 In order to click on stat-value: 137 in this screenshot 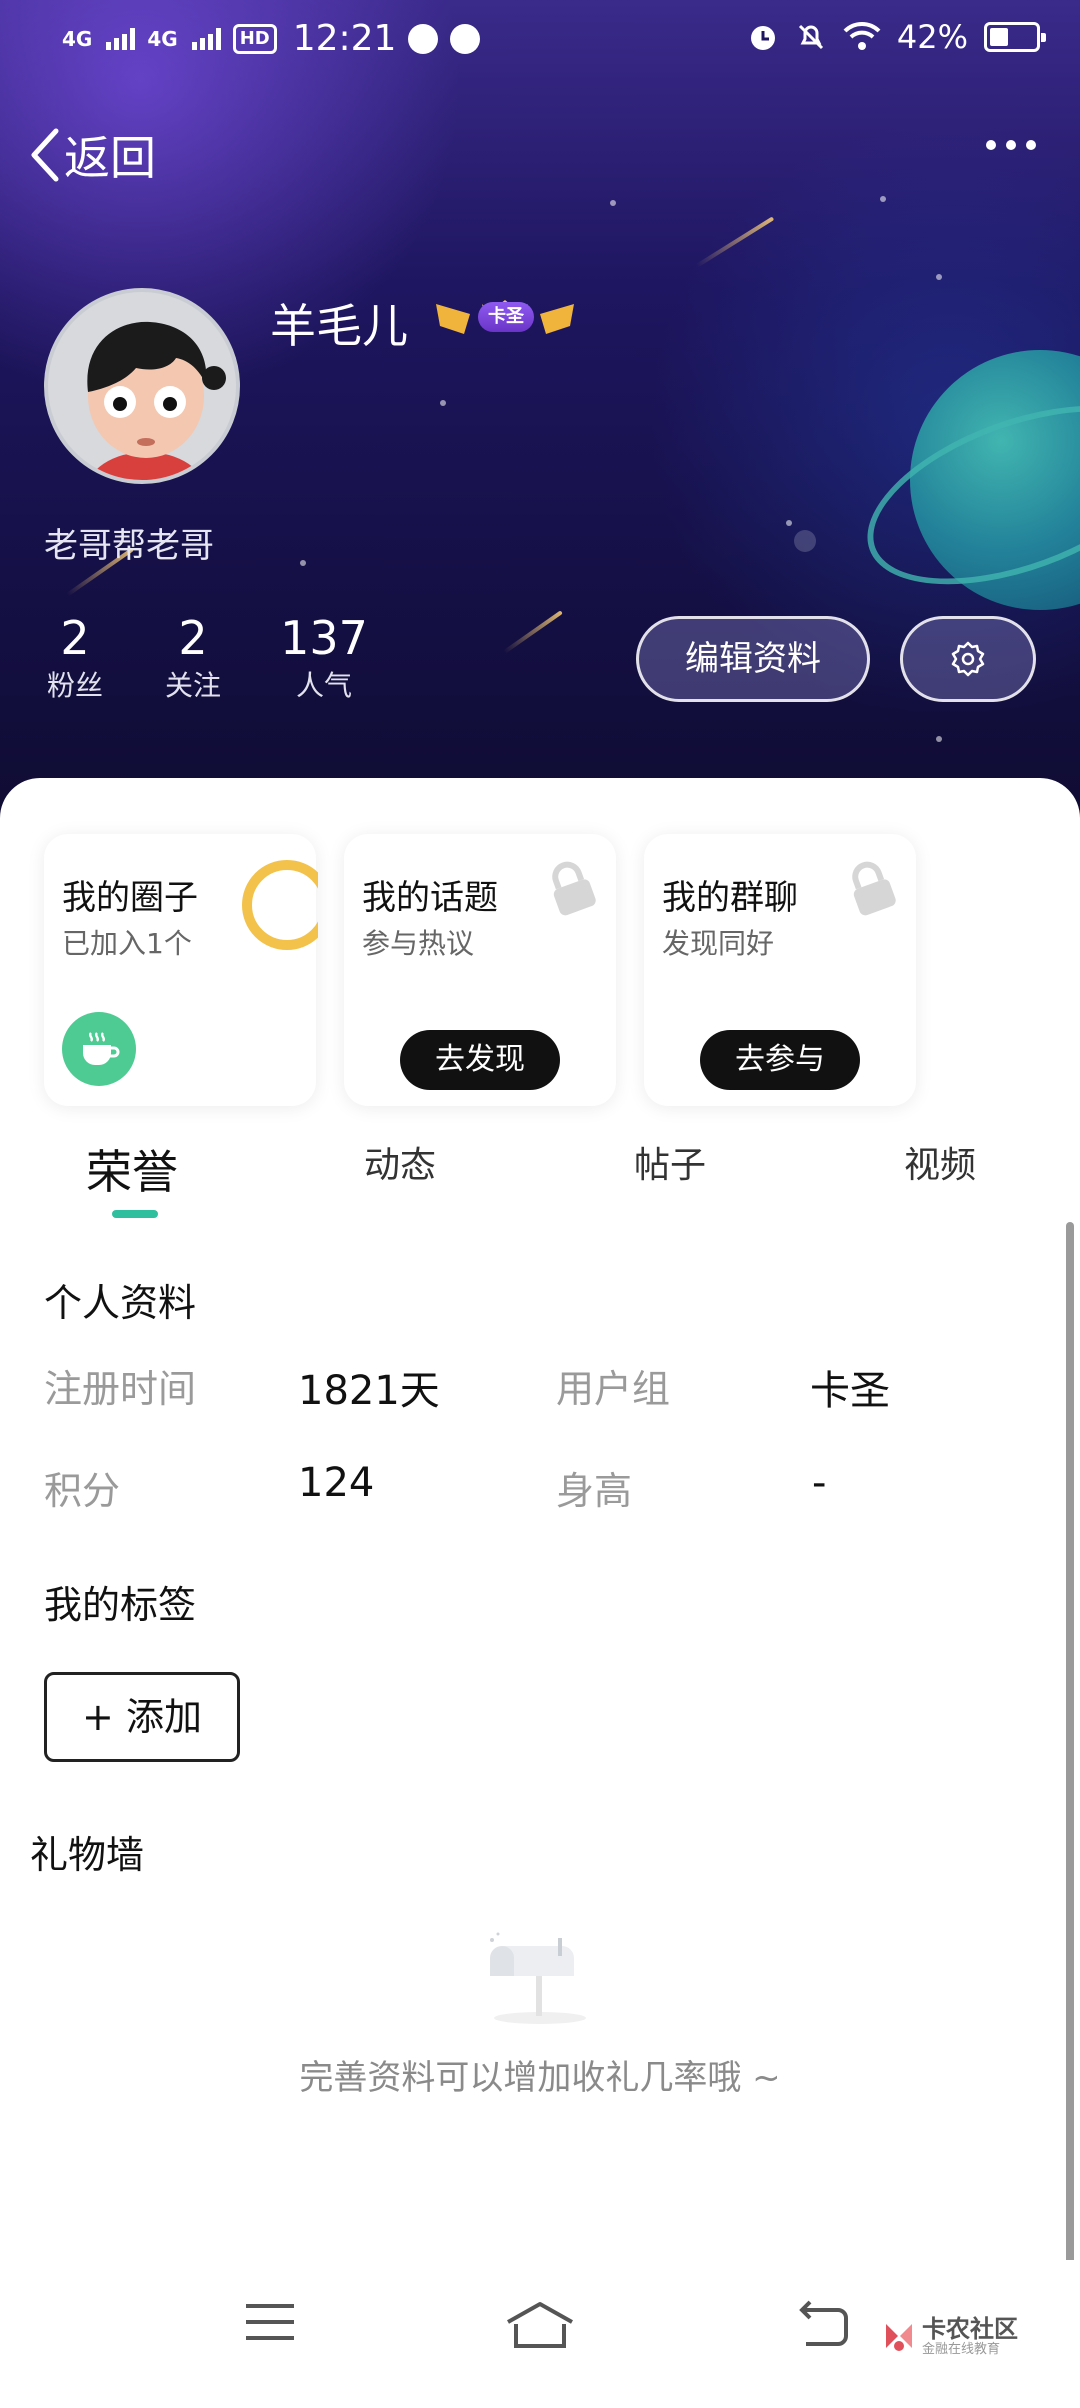, I will do `click(324, 638)`.